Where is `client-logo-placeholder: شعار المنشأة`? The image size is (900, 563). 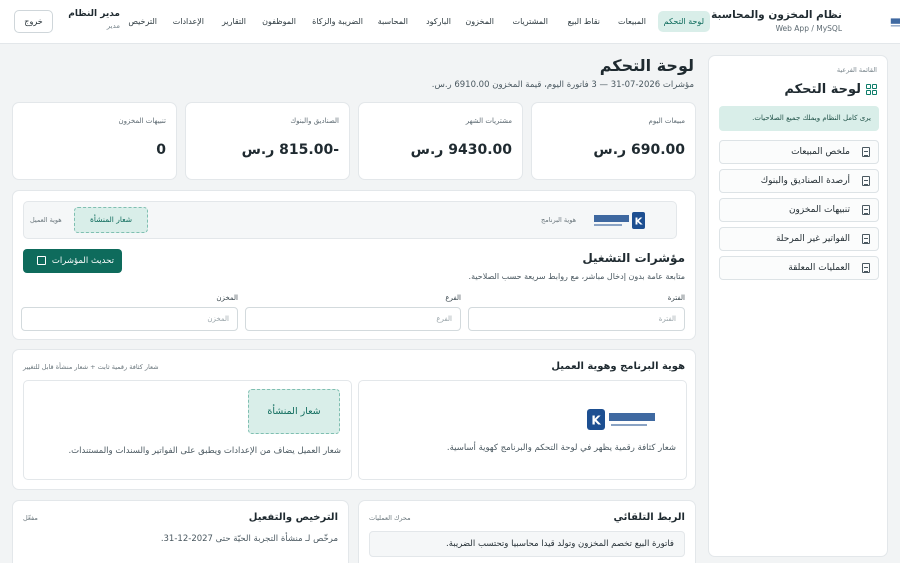 client-logo-placeholder: شعار المنشأة is located at coordinates (111, 220).